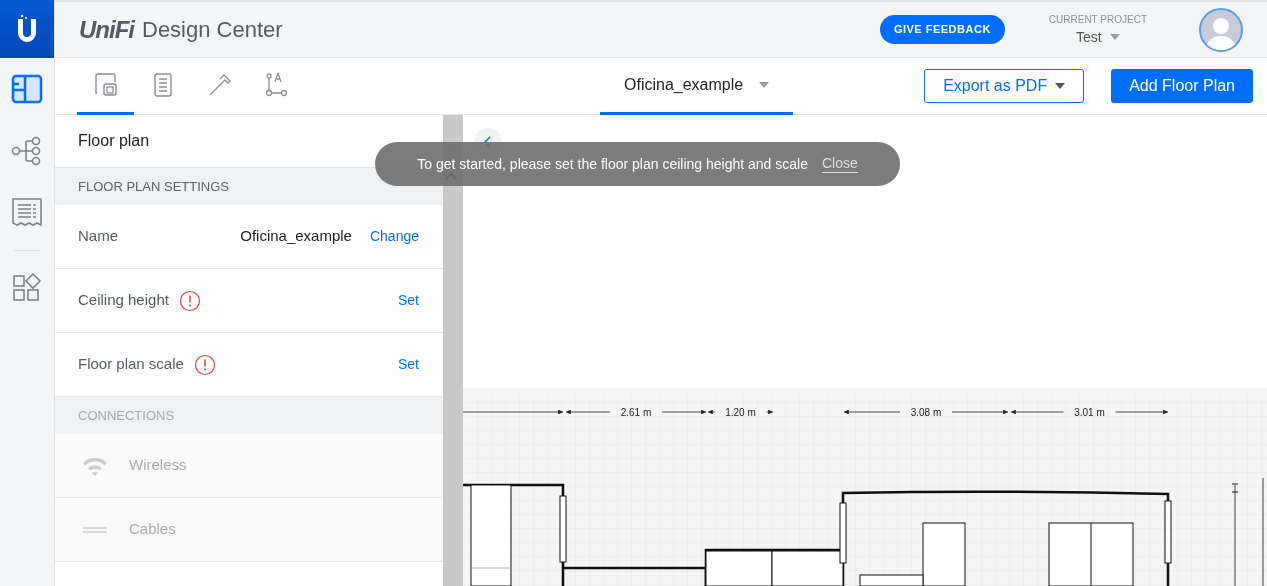 The height and width of the screenshot is (586, 1267). Describe the element at coordinates (1221, 29) in the screenshot. I see `avatar` at that location.